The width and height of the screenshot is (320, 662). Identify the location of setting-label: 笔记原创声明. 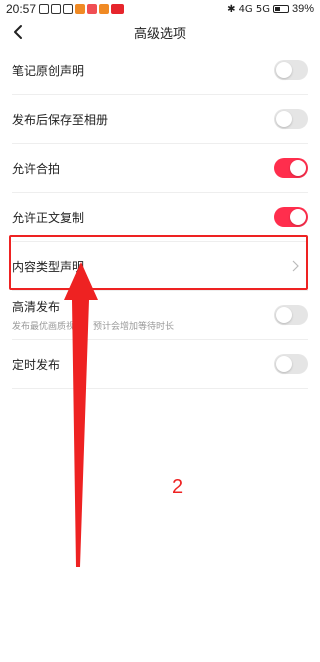
(48, 70).